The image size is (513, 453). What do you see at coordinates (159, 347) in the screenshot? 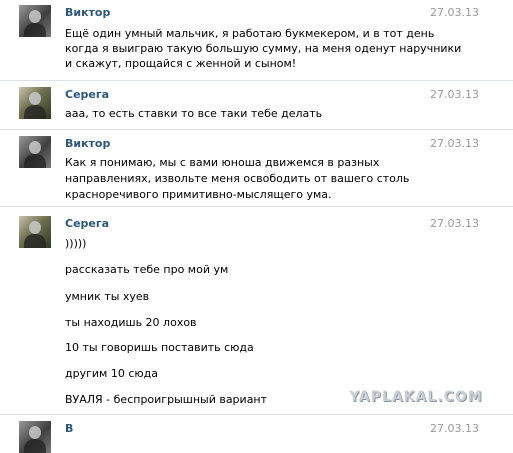
I see `message-text-line: 10 ты говоришь поставить сюда` at bounding box center [159, 347].